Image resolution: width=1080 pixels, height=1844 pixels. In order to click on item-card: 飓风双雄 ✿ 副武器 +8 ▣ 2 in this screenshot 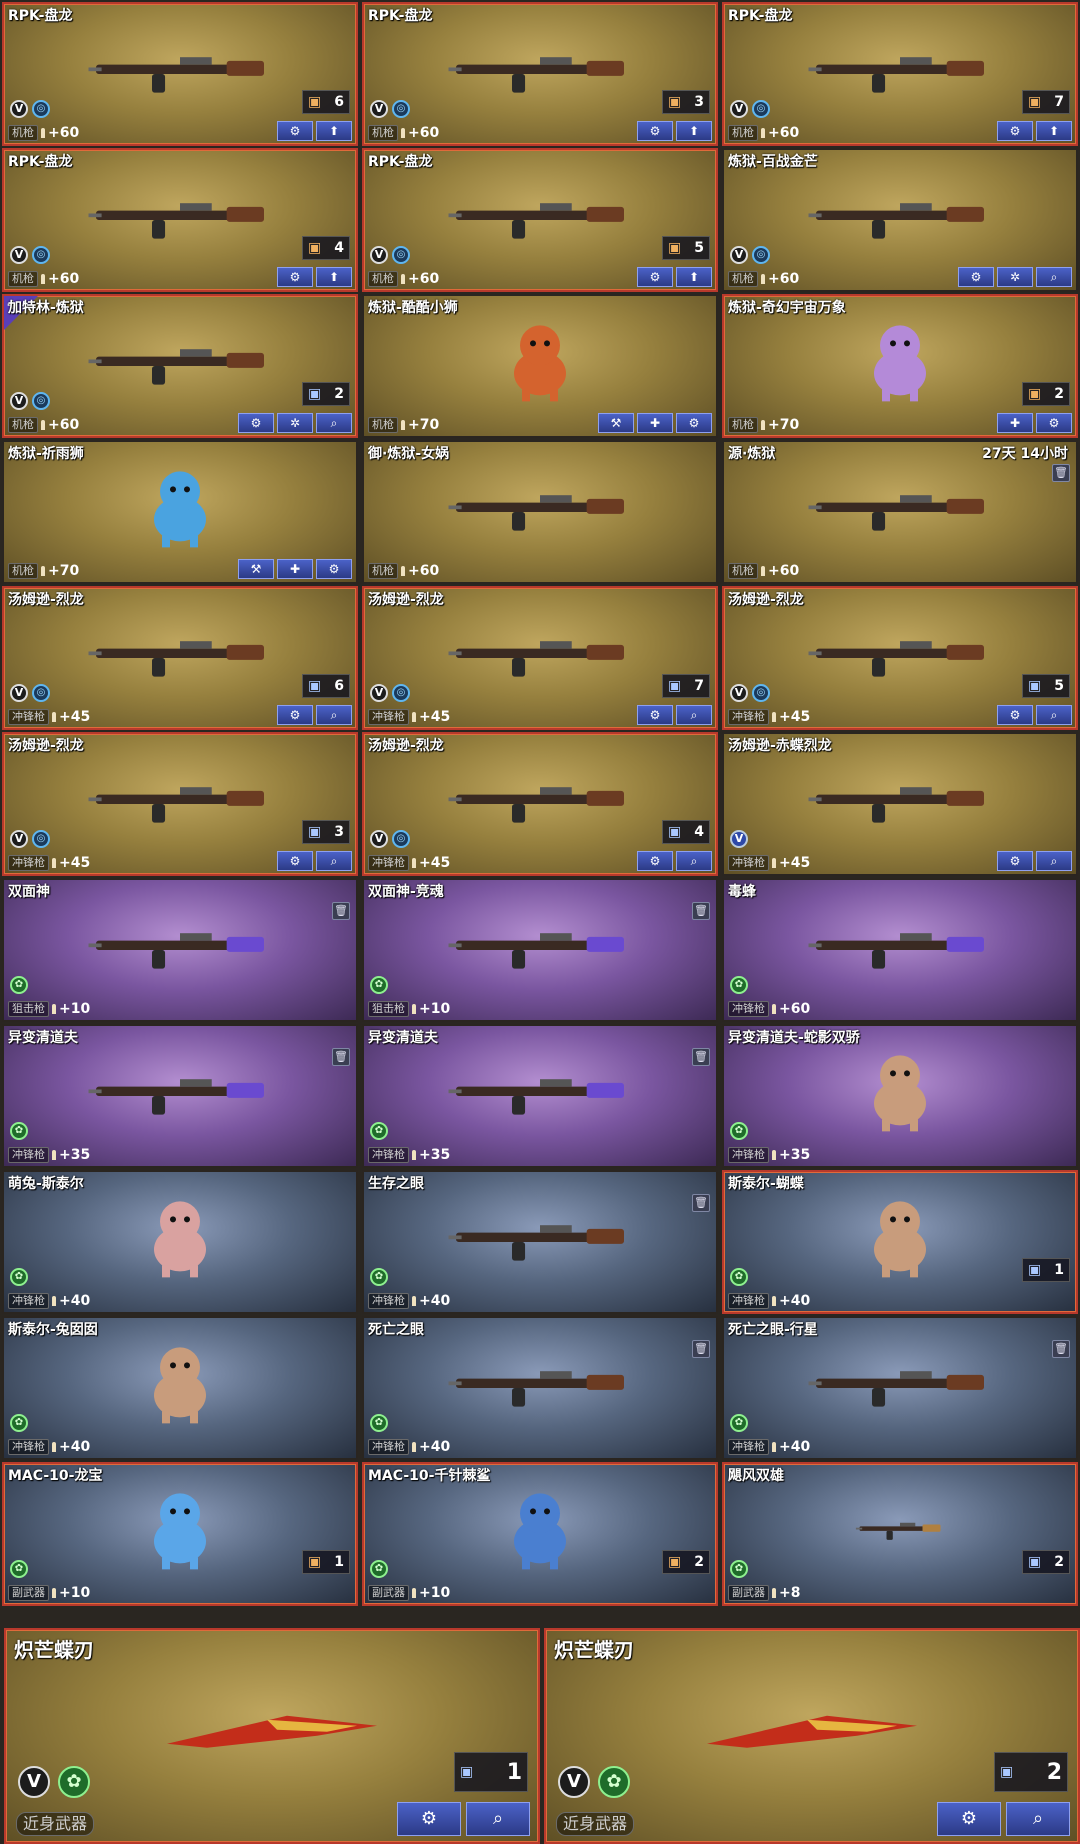, I will do `click(900, 1534)`.